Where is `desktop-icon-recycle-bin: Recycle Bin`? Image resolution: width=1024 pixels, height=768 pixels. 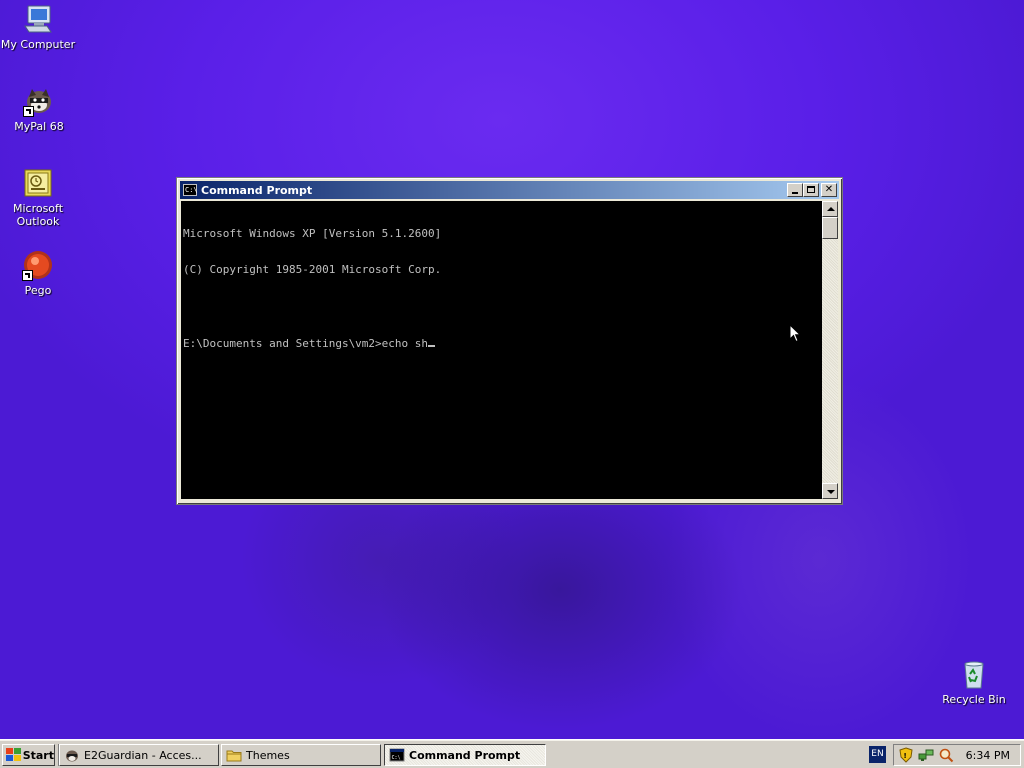
desktop-icon-recycle-bin: Recycle Bin is located at coordinates (974, 682).